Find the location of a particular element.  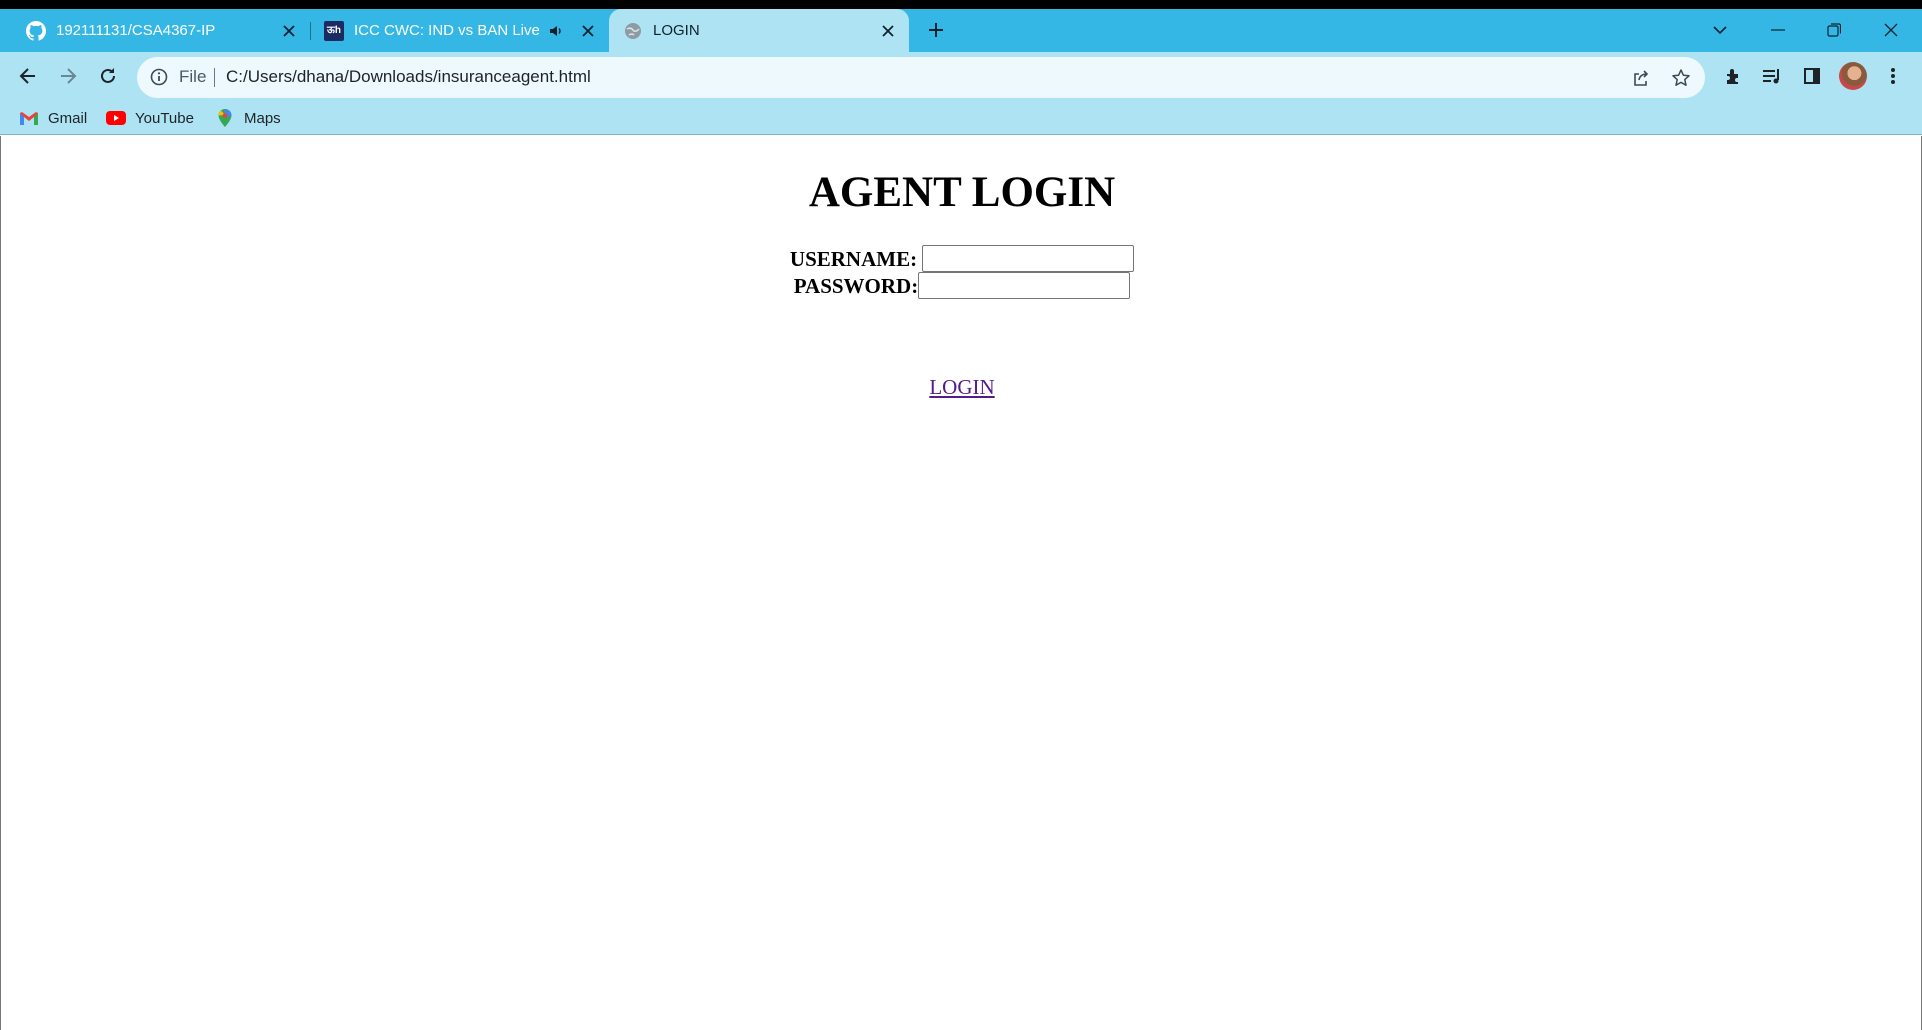

side-panel-icon is located at coordinates (1812, 76).